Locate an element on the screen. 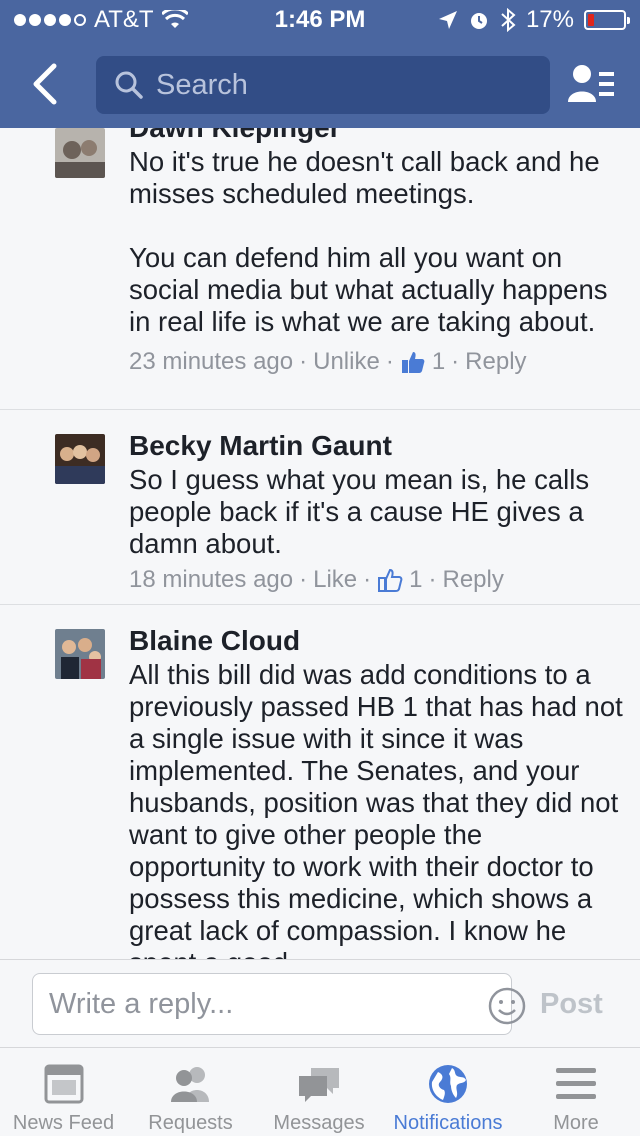 This screenshot has height=1136, width=640. tab-label: More is located at coordinates (576, 1123).